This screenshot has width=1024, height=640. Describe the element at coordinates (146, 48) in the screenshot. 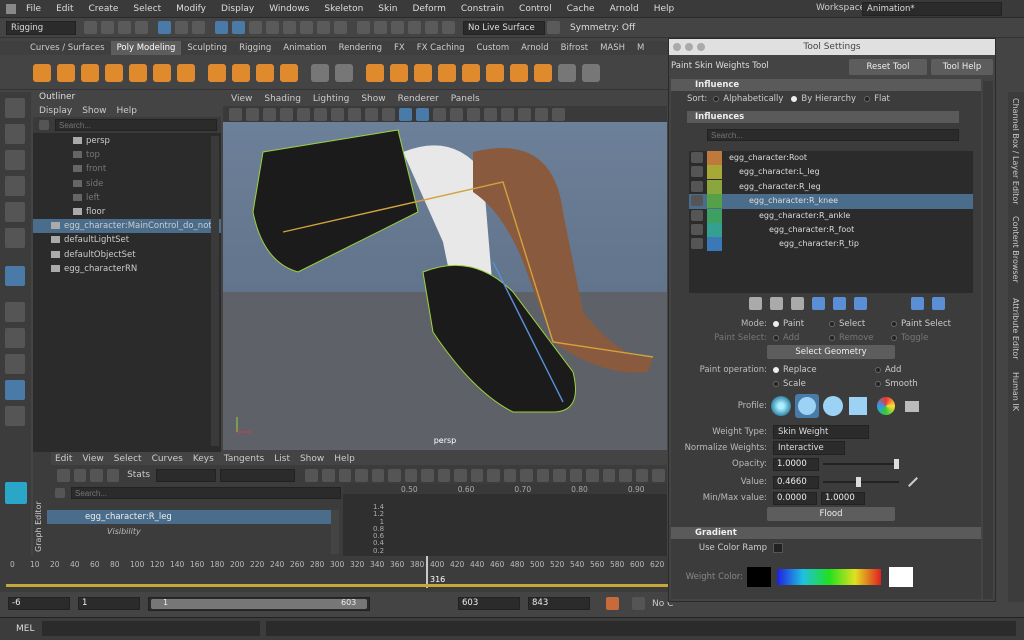

I see `shelf-tab-poly-modeling: Poly Modeling` at that location.